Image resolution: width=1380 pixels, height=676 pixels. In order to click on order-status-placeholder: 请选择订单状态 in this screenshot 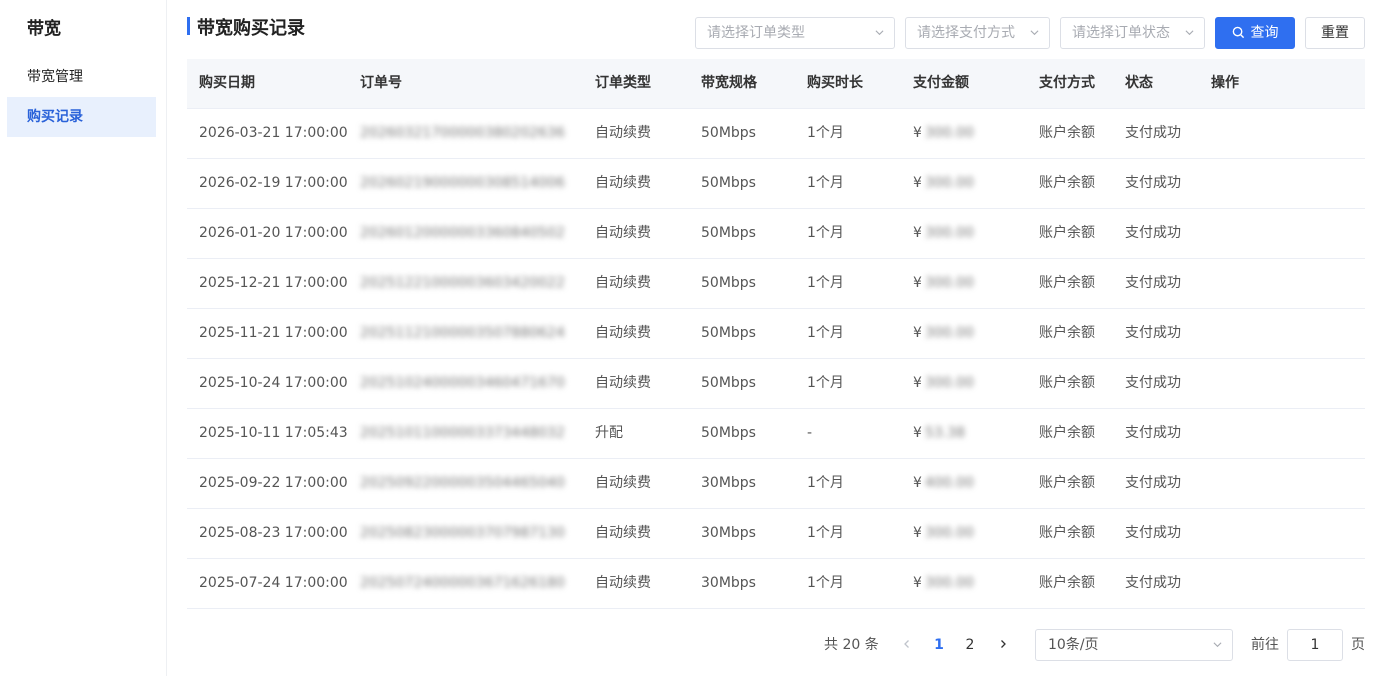, I will do `click(1121, 33)`.